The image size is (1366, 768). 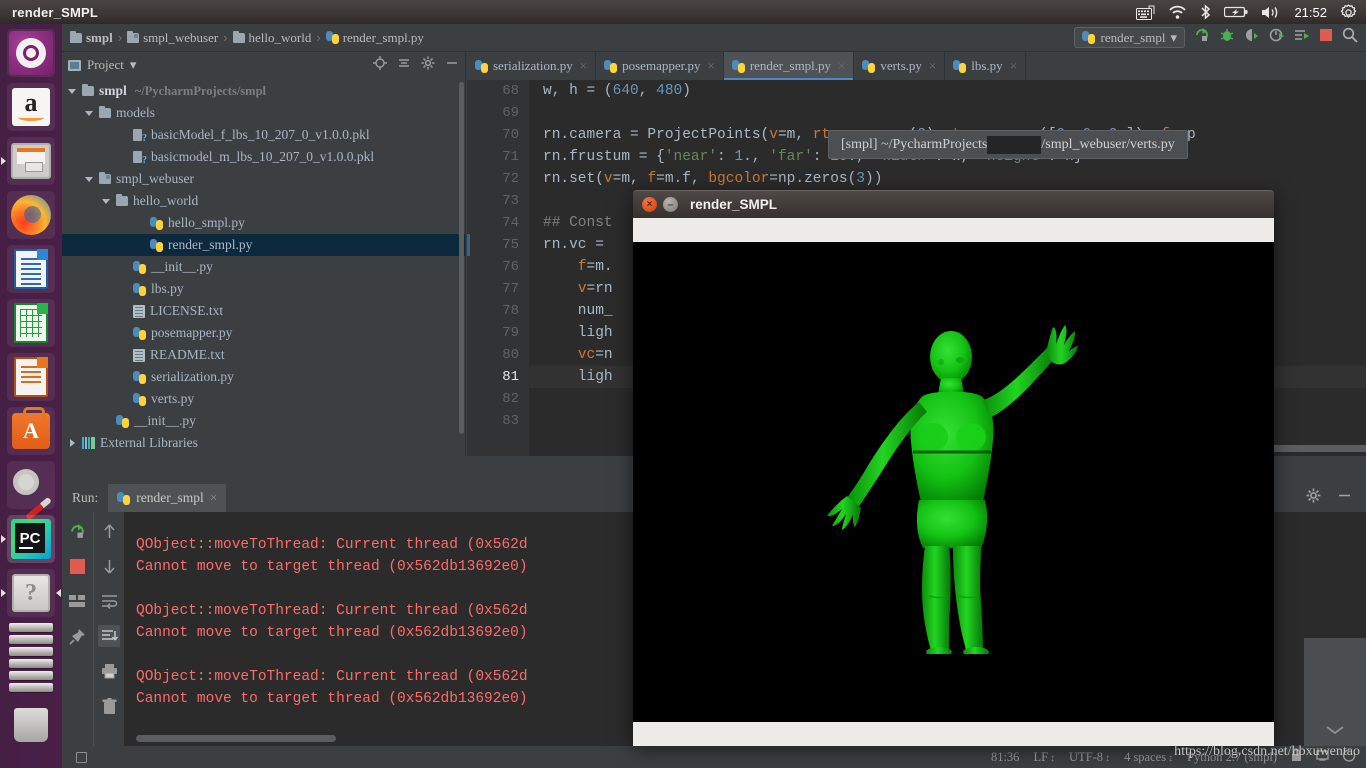 I want to click on pin-icon, so click(x=78, y=636).